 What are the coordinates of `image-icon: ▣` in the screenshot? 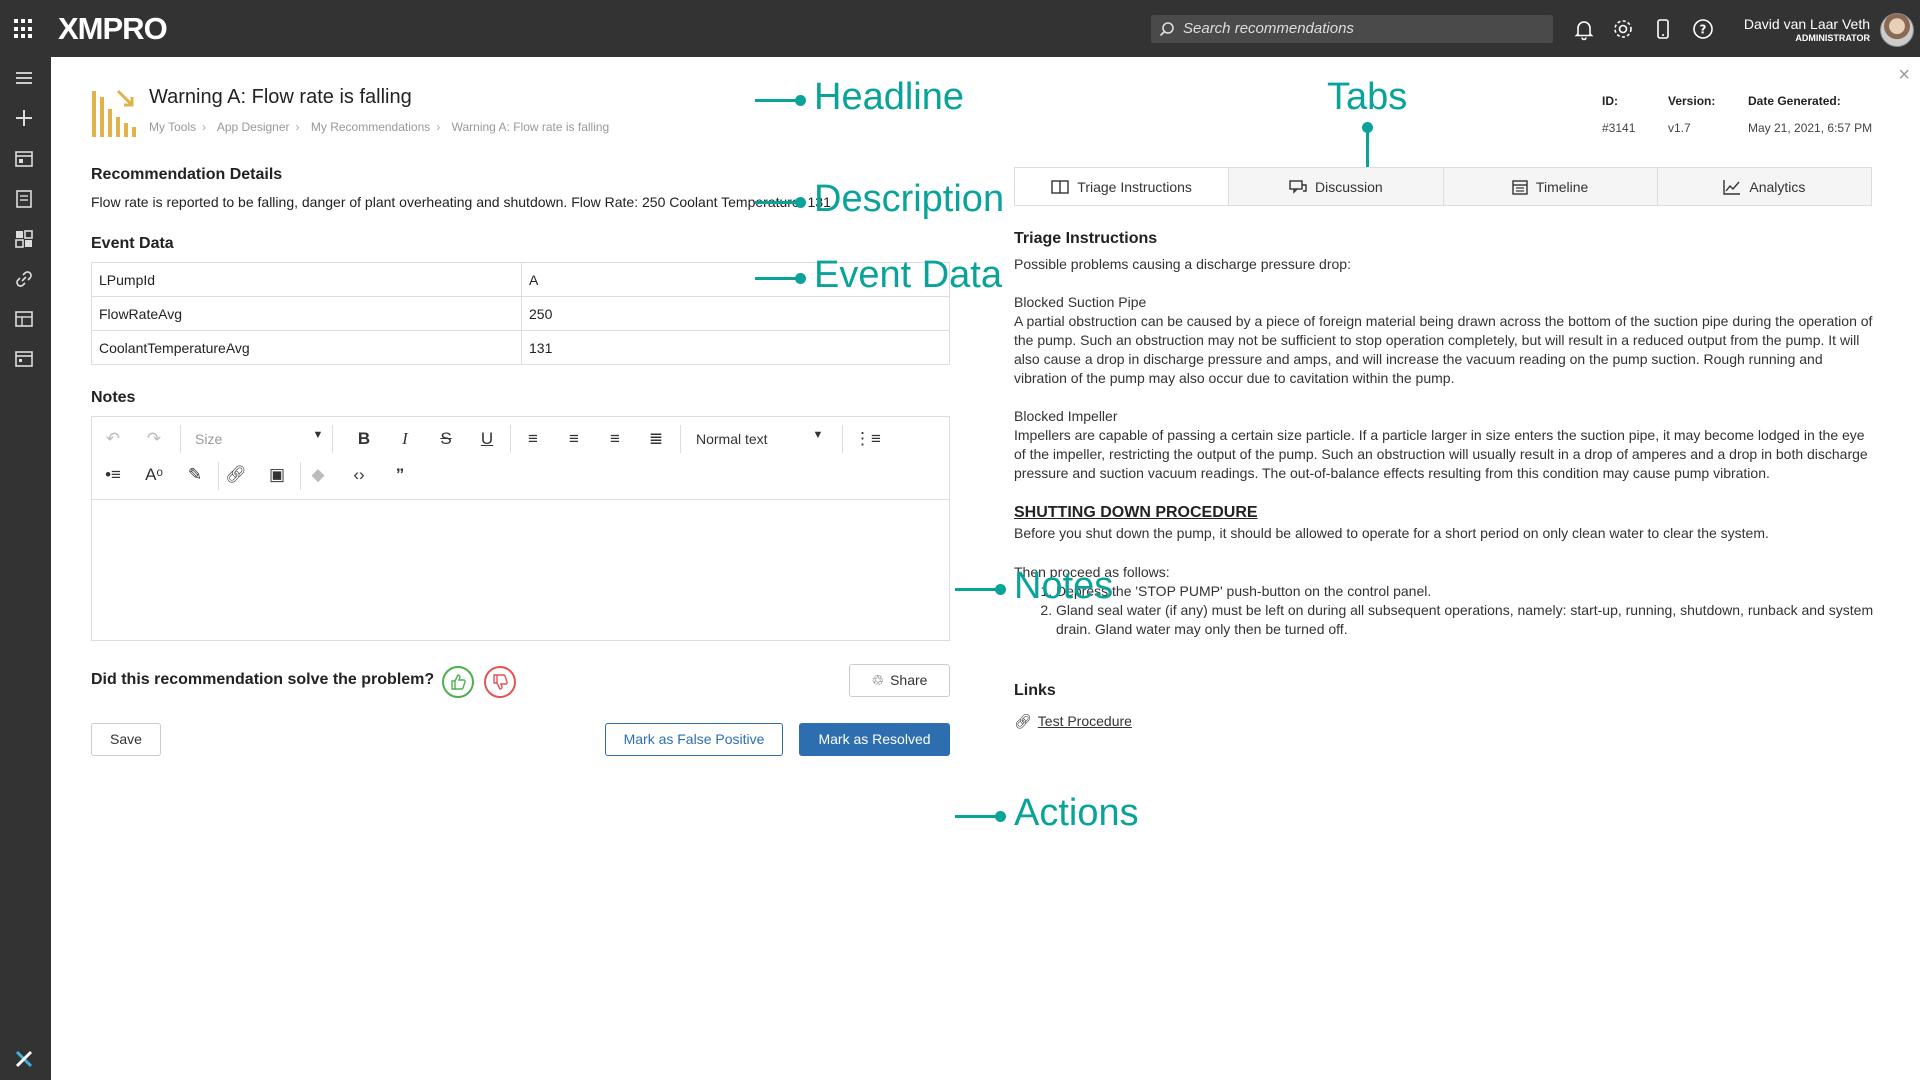 It's located at (277, 475).